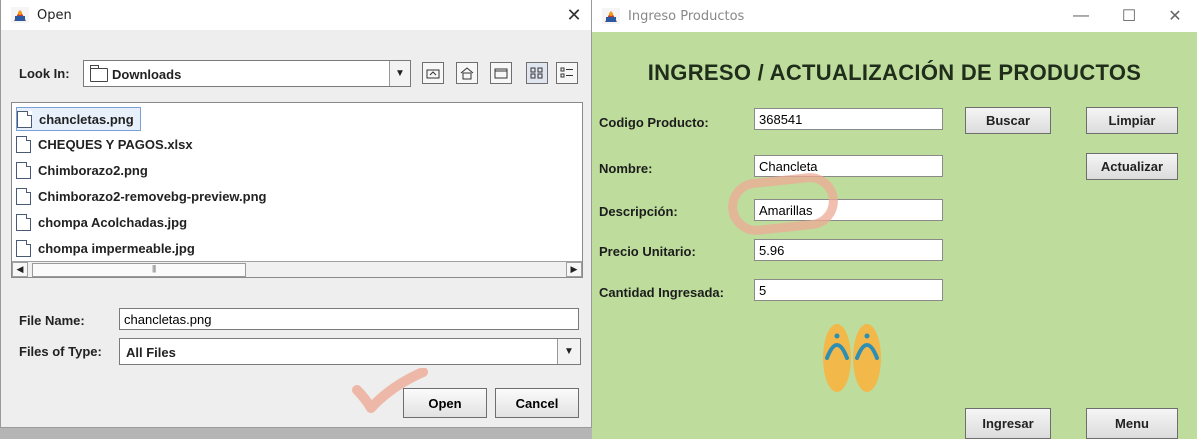  I want to click on look-in-label: Look In:, so click(44, 73).